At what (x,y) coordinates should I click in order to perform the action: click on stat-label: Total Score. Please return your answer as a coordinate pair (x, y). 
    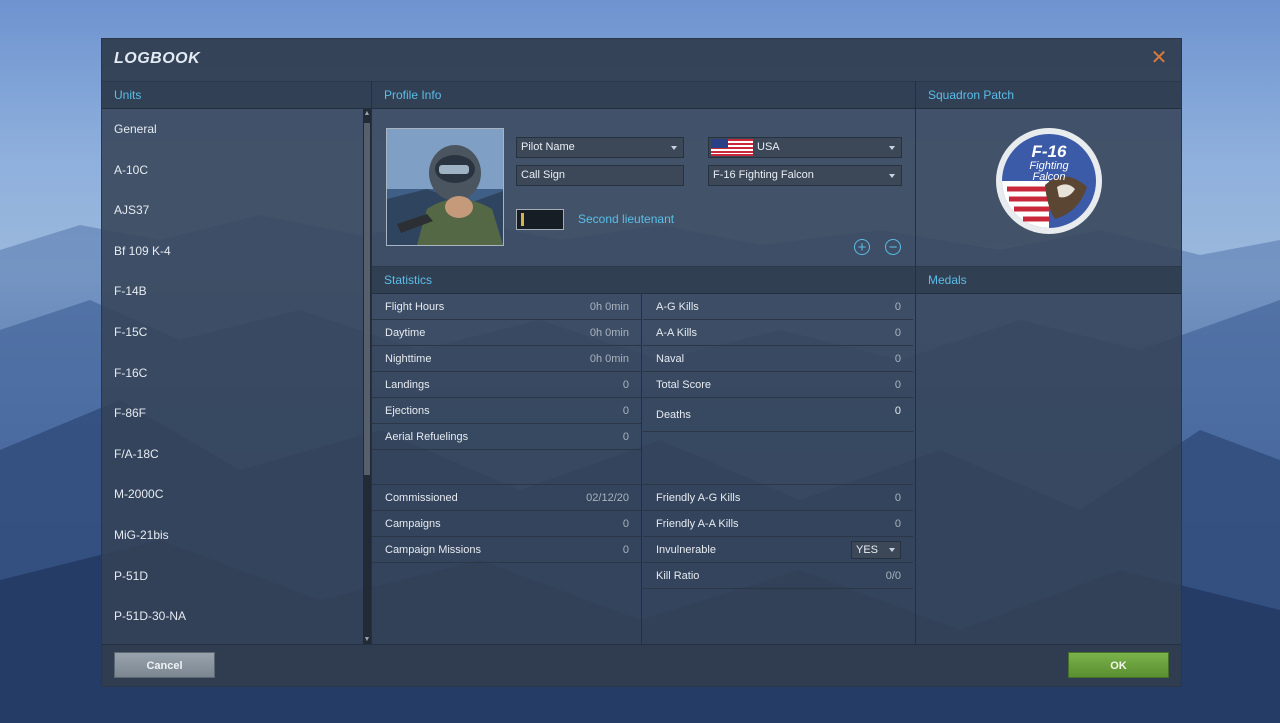
    Looking at the image, I should click on (684, 385).